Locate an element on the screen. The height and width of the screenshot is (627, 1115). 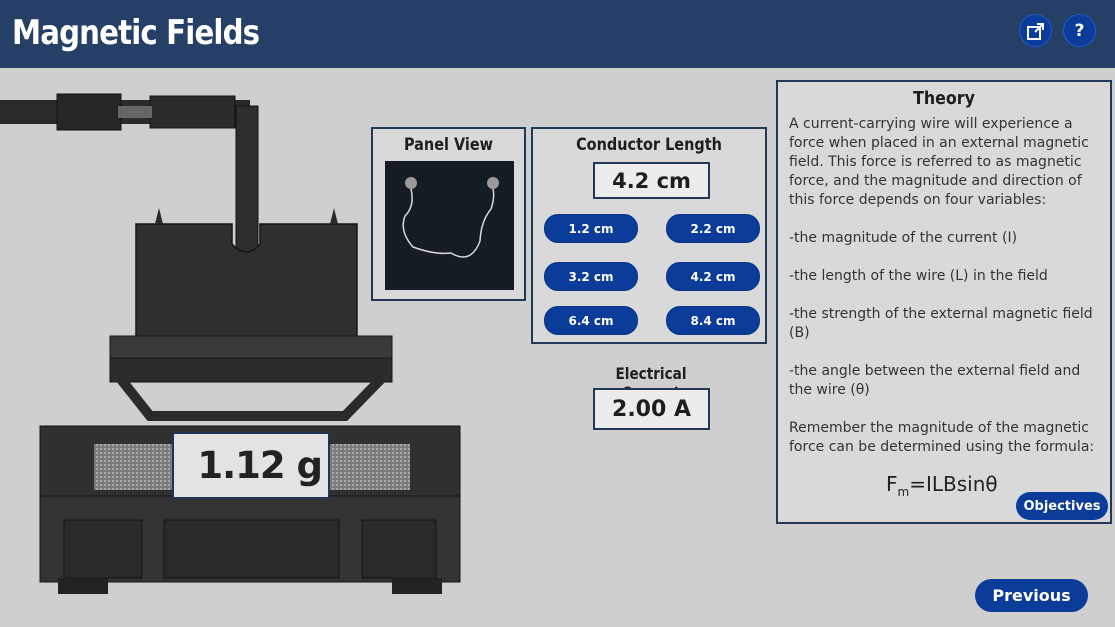
panel-view: Panel View is located at coordinates (448, 214).